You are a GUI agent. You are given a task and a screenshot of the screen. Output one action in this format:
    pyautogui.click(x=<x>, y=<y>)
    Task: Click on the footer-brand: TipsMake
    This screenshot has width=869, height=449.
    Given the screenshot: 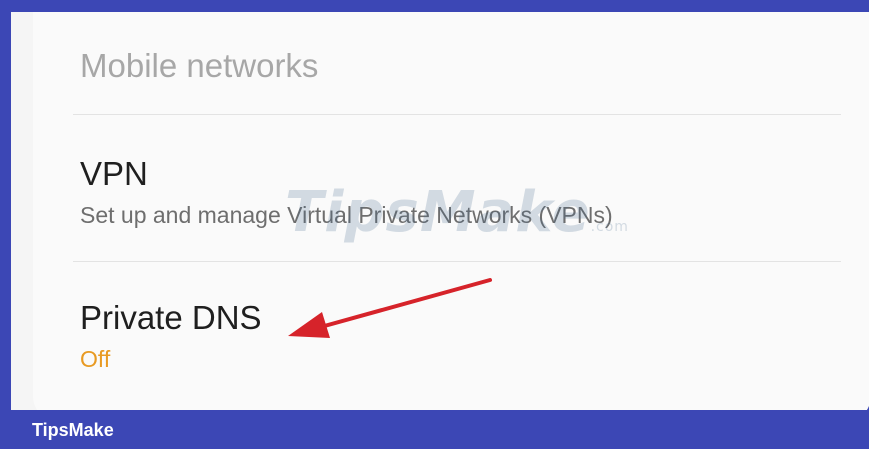 What is the action you would take?
    pyautogui.click(x=73, y=430)
    